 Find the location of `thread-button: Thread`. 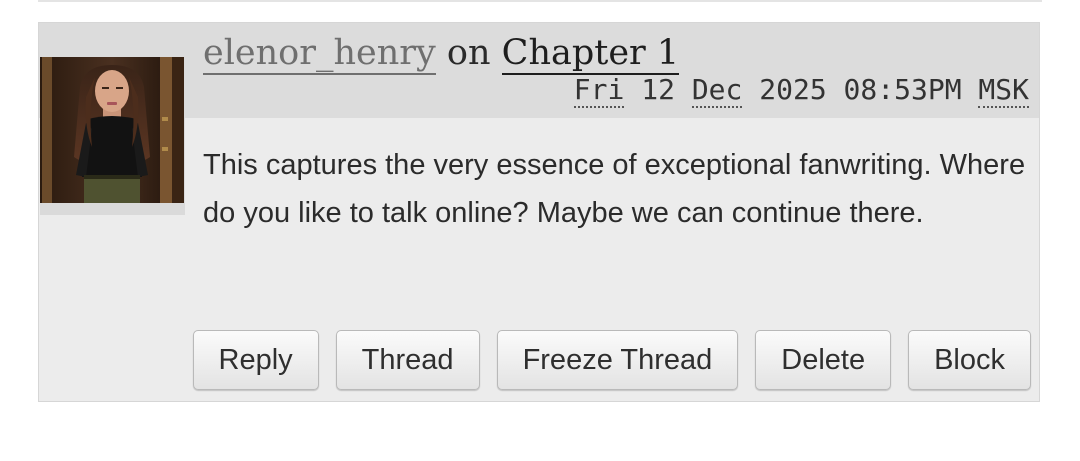

thread-button: Thread is located at coordinates (407, 360).